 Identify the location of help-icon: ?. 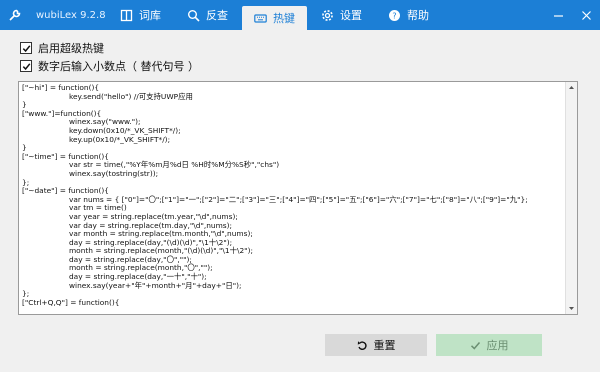
(394, 15).